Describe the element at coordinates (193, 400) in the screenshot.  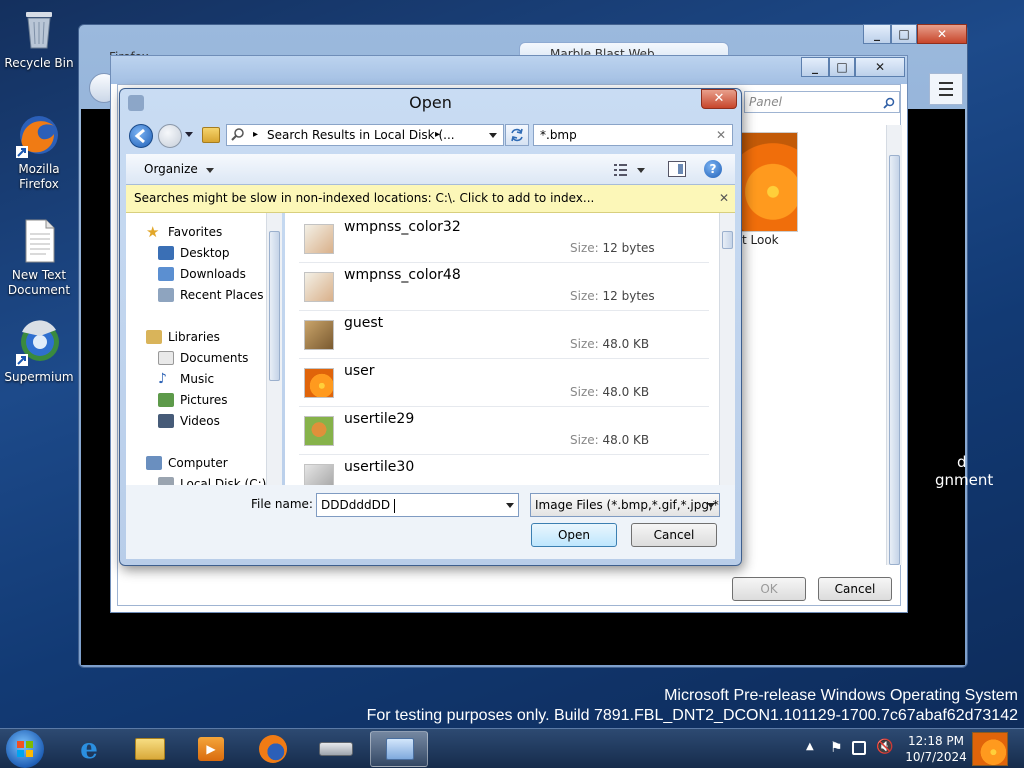
I see `nav-item-pictures: Pictures` at that location.